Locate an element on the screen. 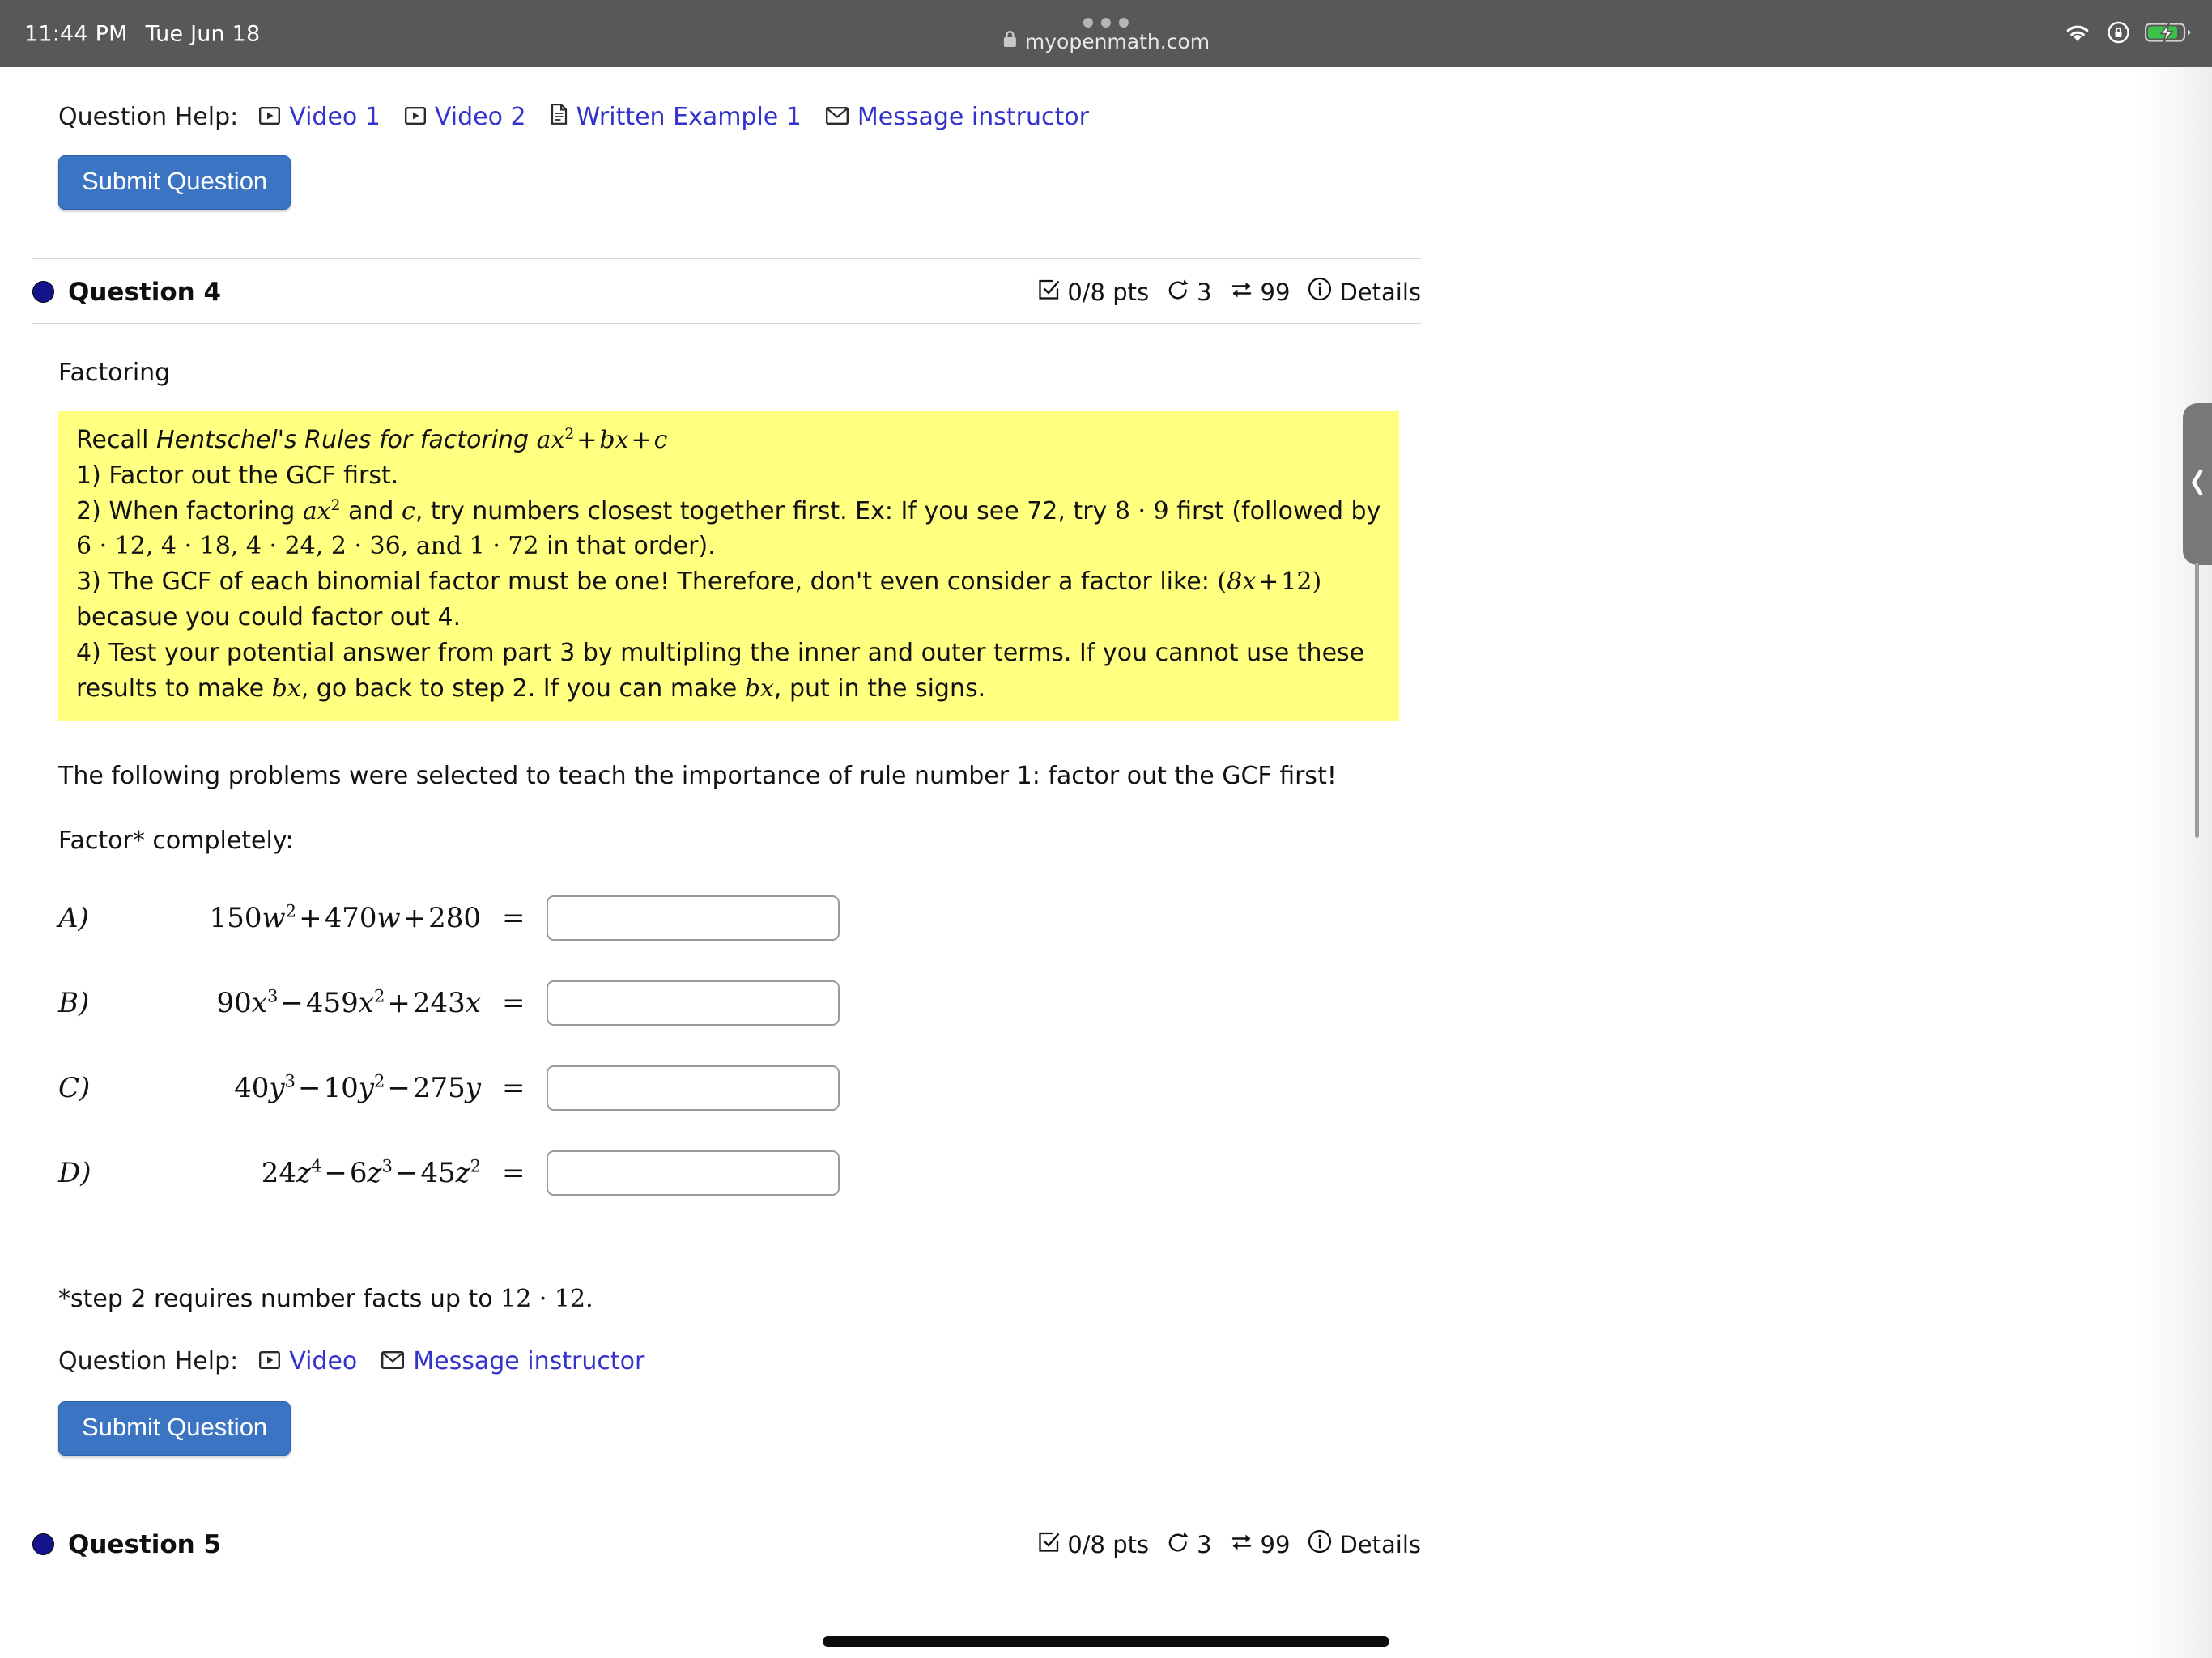 This screenshot has height=1658, width=2212. ipad-status-bar: 11:44 PM Tue Jun 18 myopenmath.com is located at coordinates (1106, 33).